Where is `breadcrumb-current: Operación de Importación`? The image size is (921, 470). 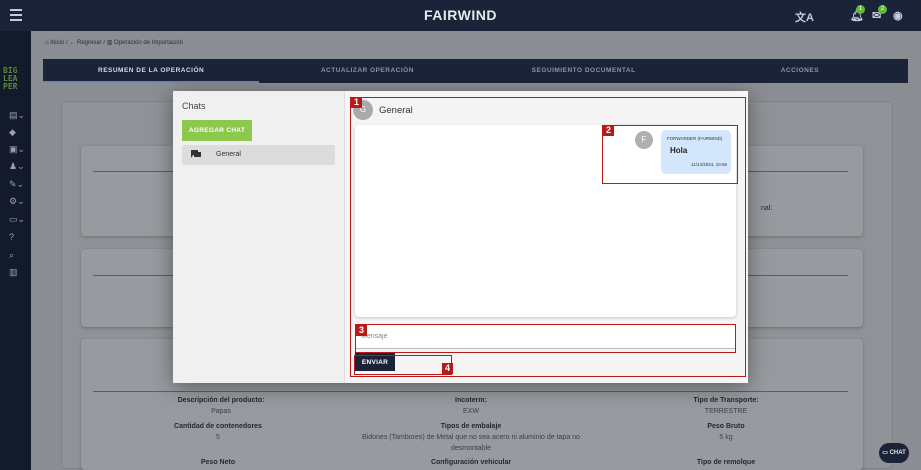 breadcrumb-current: Operación de Importación is located at coordinates (149, 43).